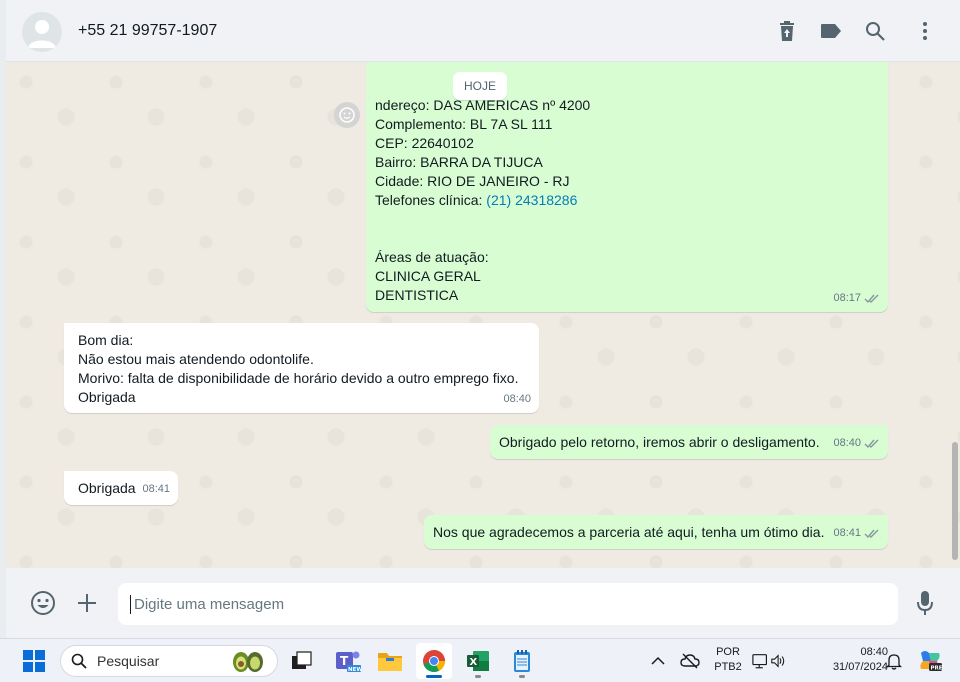  What do you see at coordinates (459, 162) in the screenshot?
I see `bairro-line: Bairro: BARRA DA TIJUCA` at bounding box center [459, 162].